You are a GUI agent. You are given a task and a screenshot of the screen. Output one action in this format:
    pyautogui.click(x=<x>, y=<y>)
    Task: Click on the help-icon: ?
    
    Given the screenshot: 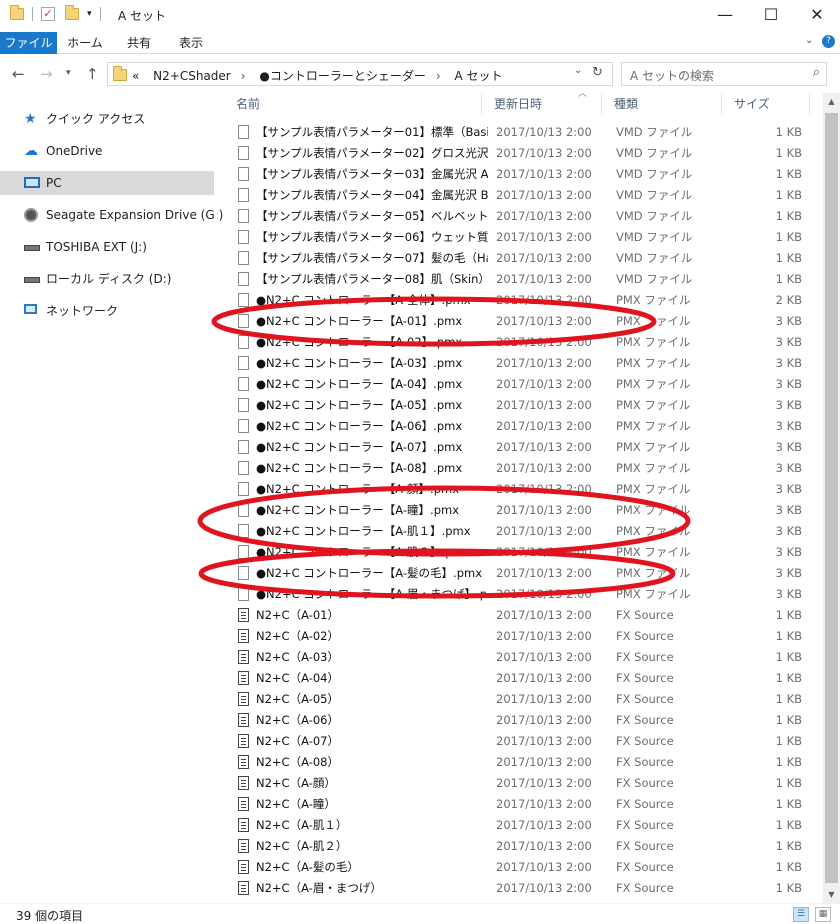 What is the action you would take?
    pyautogui.click(x=828, y=41)
    